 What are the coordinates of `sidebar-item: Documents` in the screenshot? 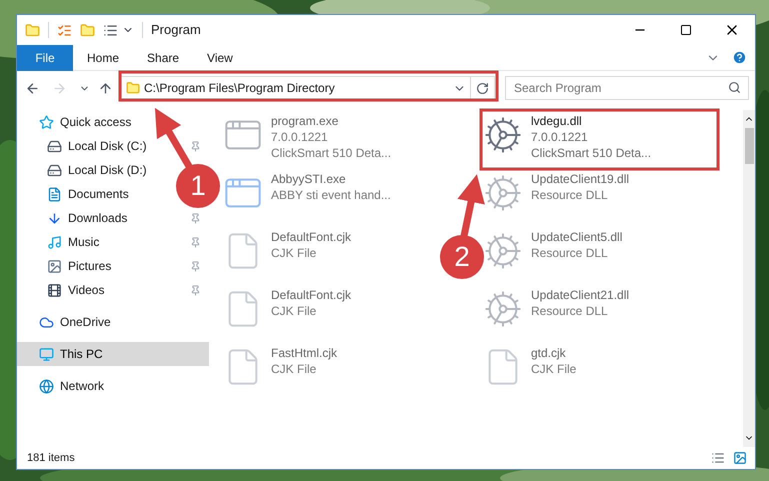 It's located at (88, 194).